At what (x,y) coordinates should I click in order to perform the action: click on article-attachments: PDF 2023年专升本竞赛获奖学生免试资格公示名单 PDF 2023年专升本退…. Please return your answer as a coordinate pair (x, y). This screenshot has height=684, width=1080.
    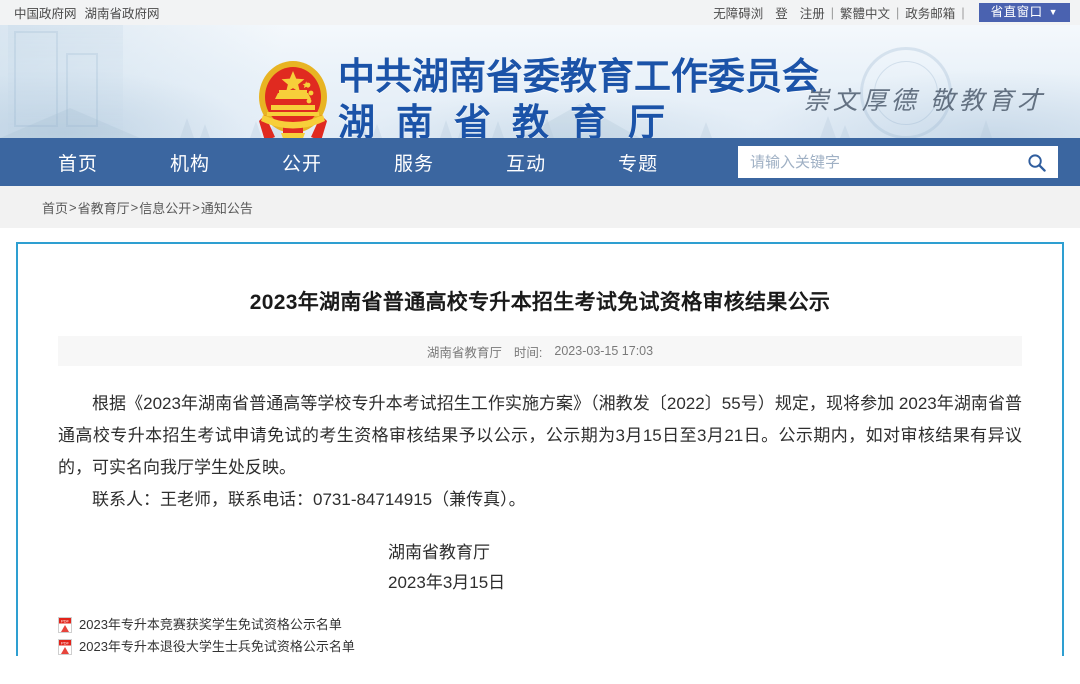
    Looking at the image, I should click on (540, 635).